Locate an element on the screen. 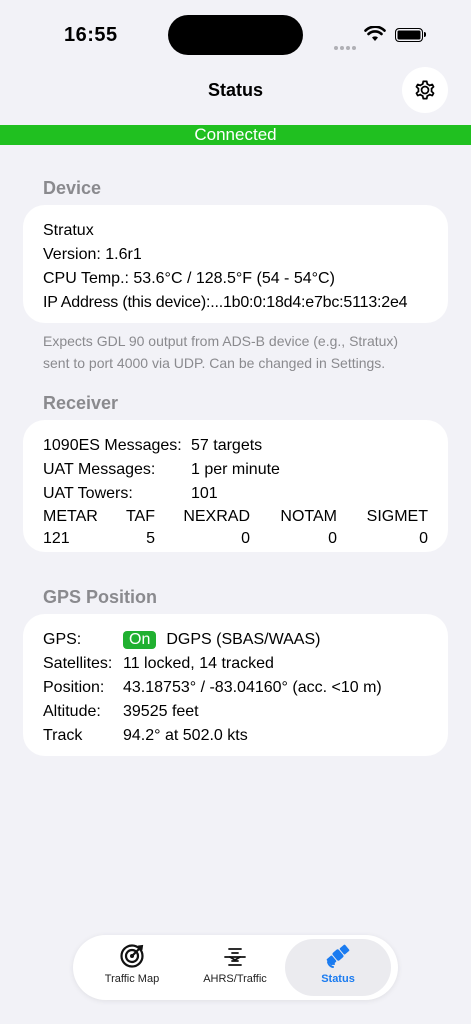 This screenshot has width=471, height=1024. altitude-label: Altitude: is located at coordinates (72, 711).